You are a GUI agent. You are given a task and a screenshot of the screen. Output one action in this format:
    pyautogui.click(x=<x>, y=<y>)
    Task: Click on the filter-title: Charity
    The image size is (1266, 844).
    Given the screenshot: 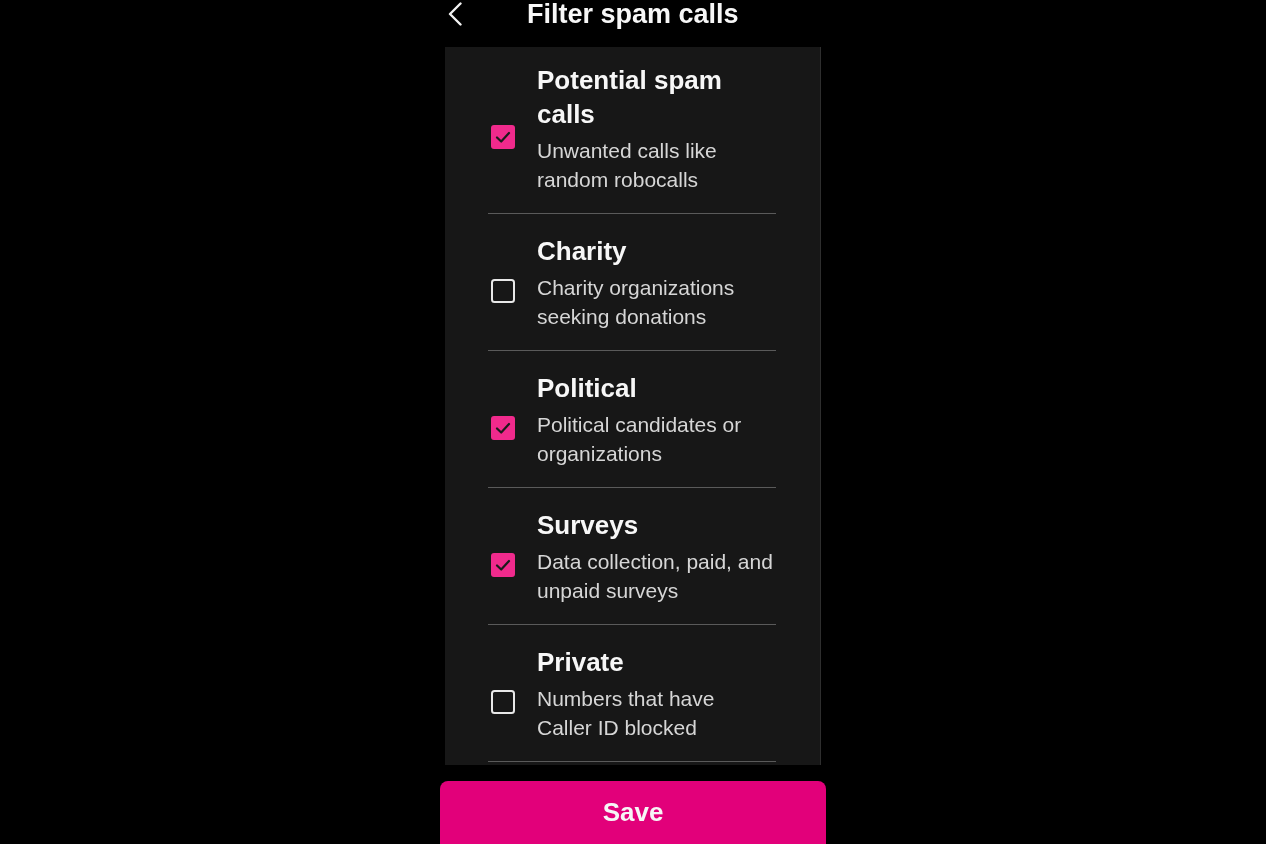 What is the action you would take?
    pyautogui.click(x=582, y=251)
    